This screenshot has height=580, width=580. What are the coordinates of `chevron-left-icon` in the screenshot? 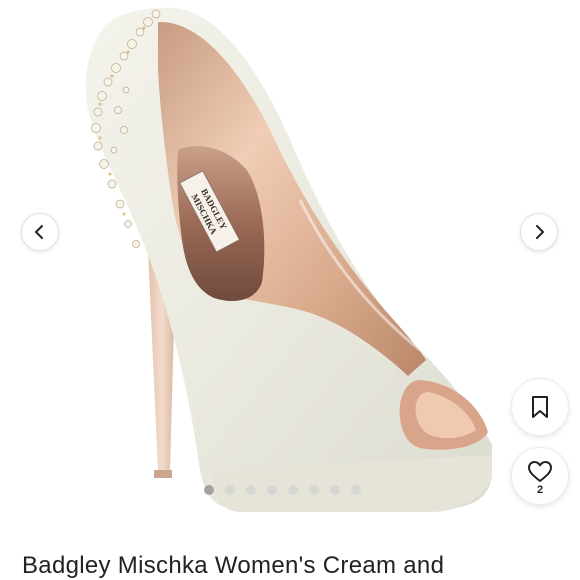 It's located at (39, 232).